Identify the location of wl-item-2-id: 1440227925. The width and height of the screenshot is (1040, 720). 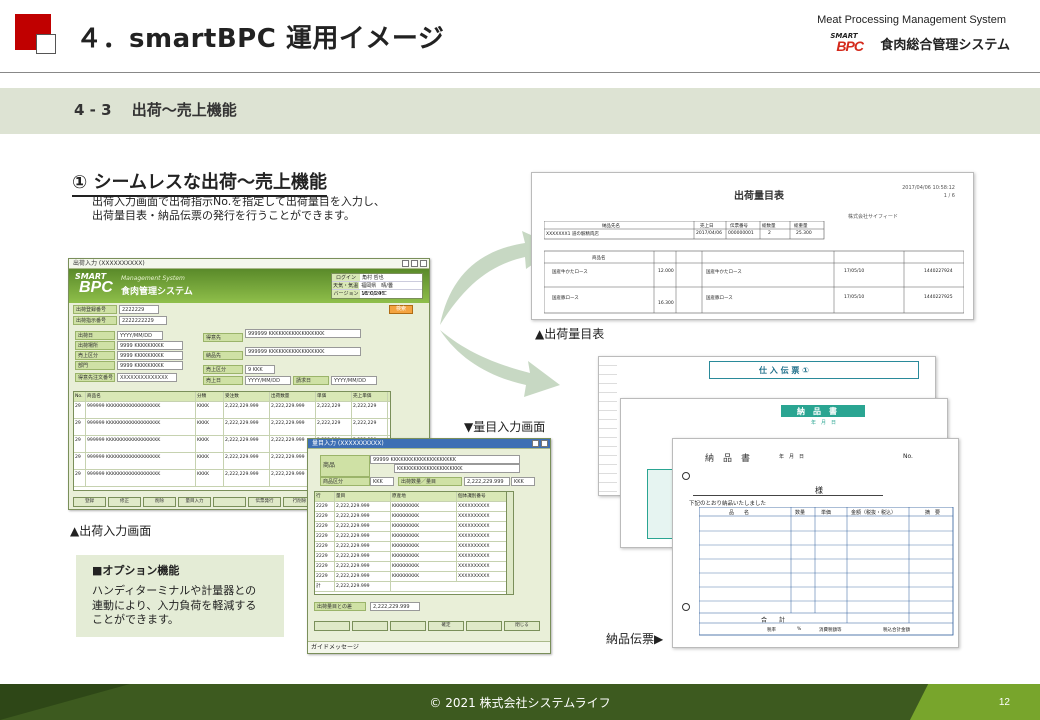
(938, 297).